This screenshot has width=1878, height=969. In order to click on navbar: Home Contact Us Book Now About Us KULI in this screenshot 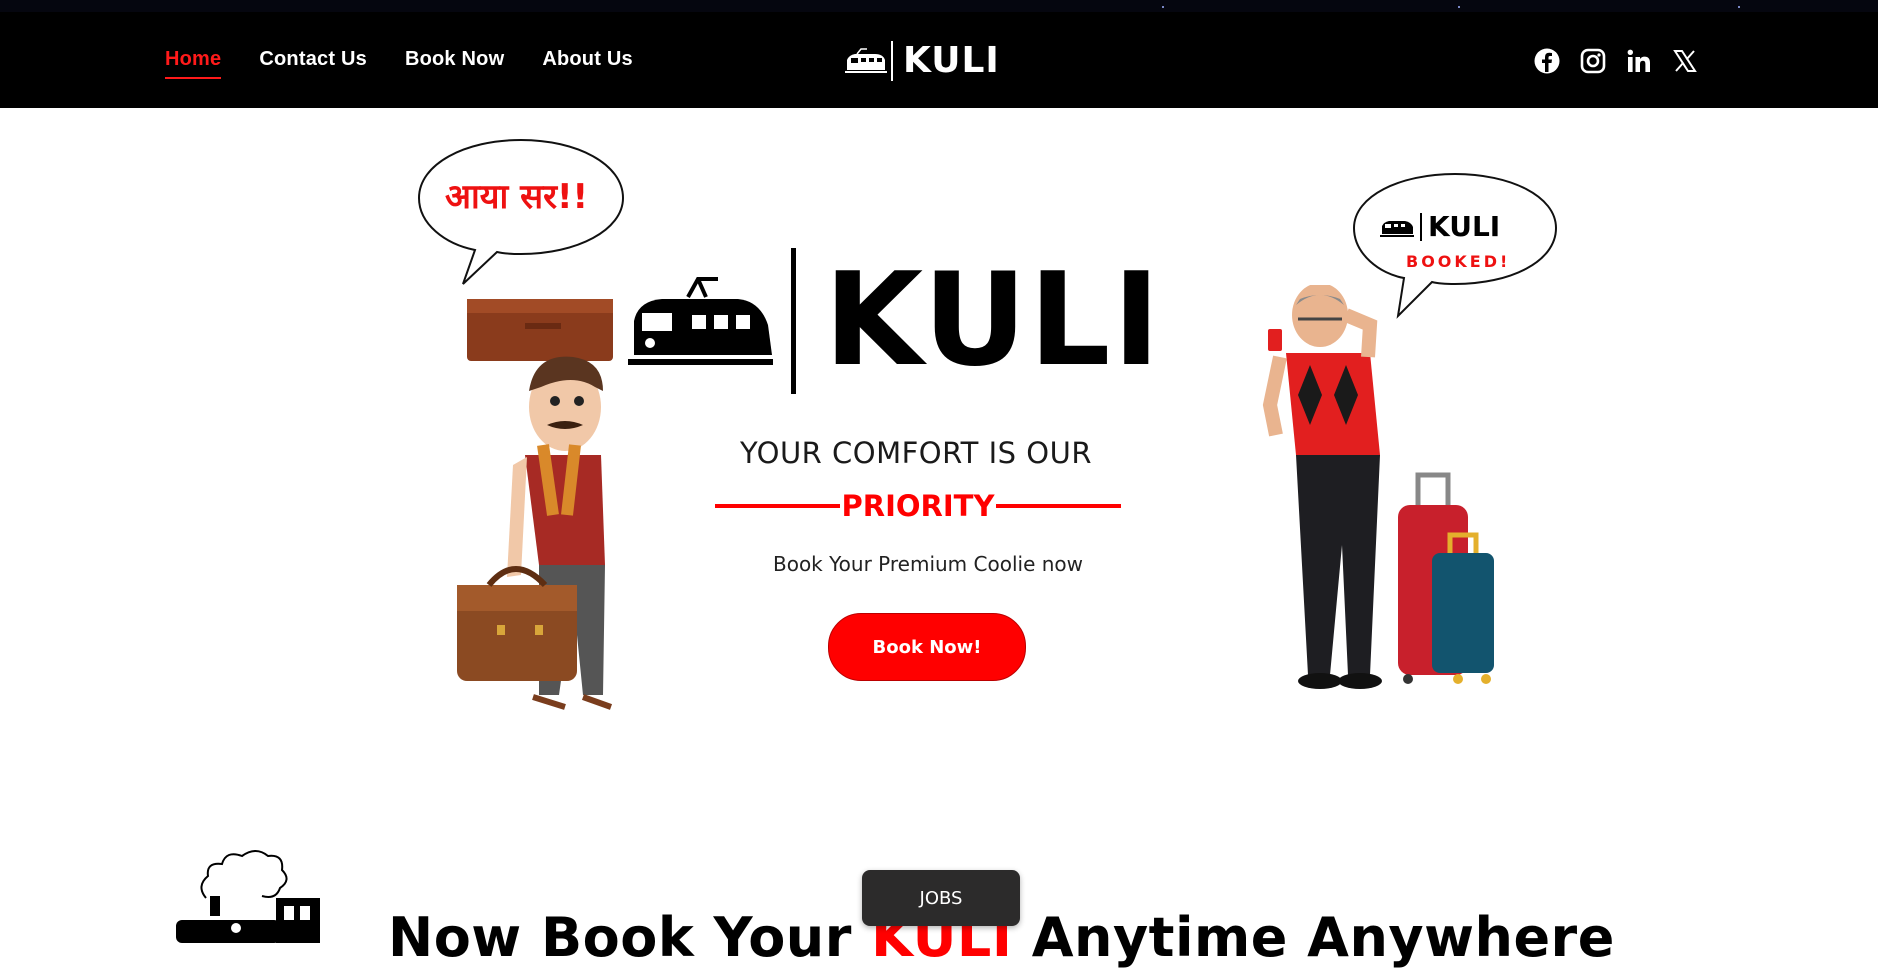, I will do `click(939, 60)`.